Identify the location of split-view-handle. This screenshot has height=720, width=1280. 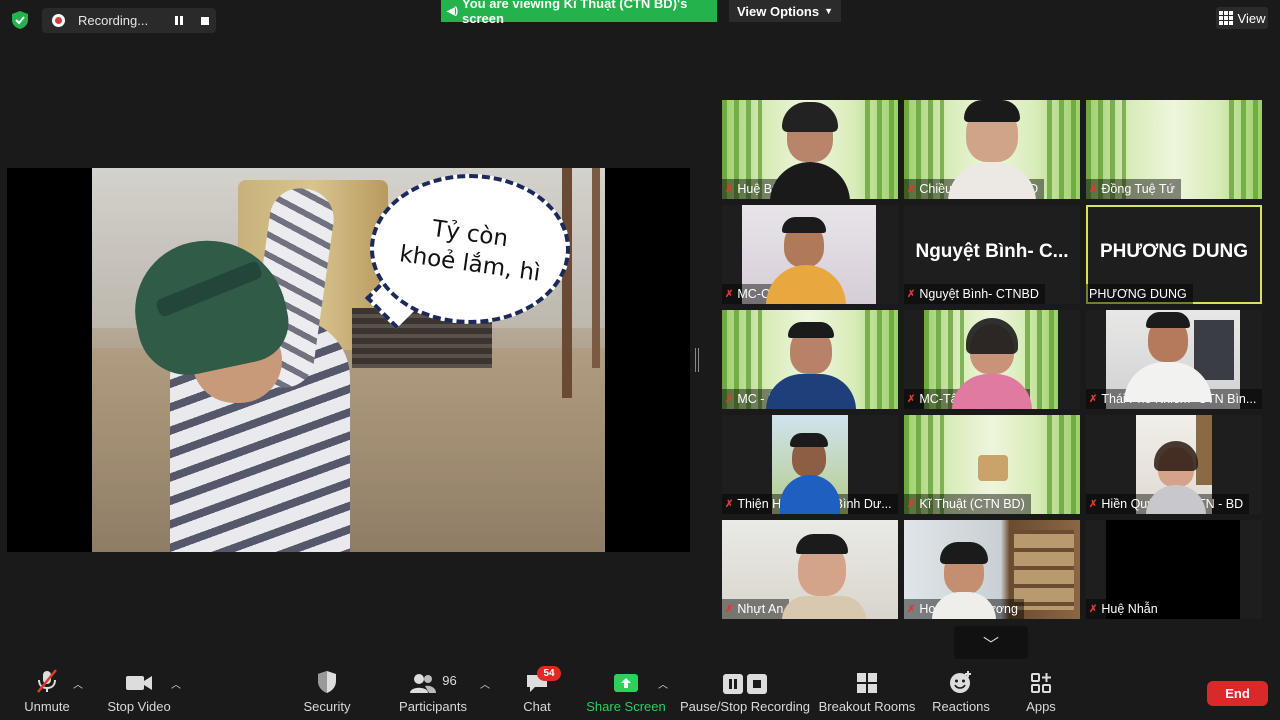
(697, 360).